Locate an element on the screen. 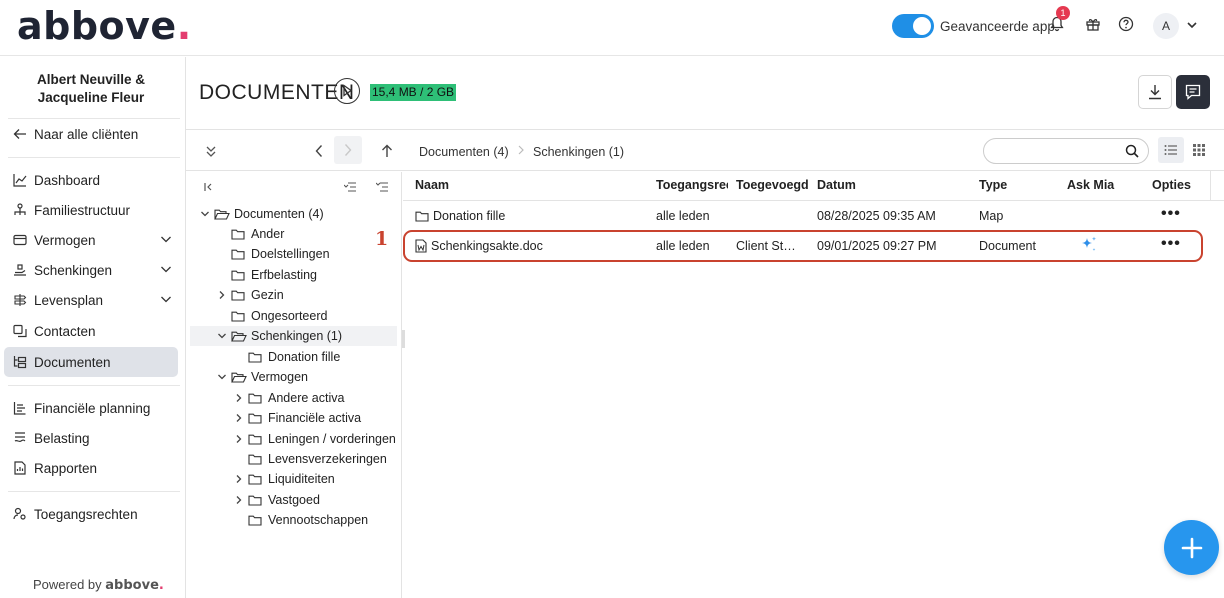 The width and height of the screenshot is (1224, 598). sidebar-item-financiele-planning: Financiële planning is located at coordinates (91, 408).